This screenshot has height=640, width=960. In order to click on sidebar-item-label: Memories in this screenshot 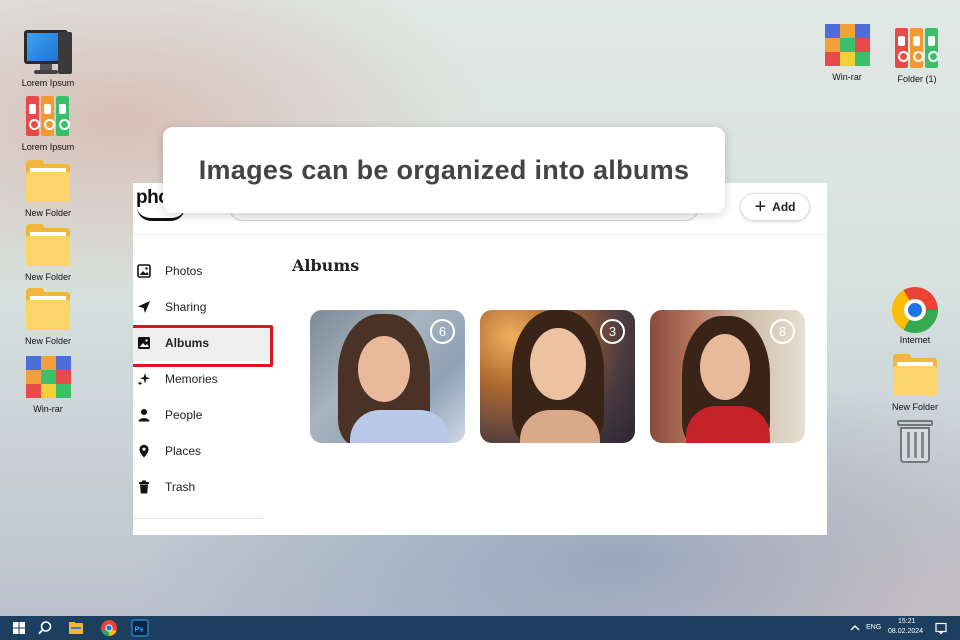, I will do `click(191, 379)`.